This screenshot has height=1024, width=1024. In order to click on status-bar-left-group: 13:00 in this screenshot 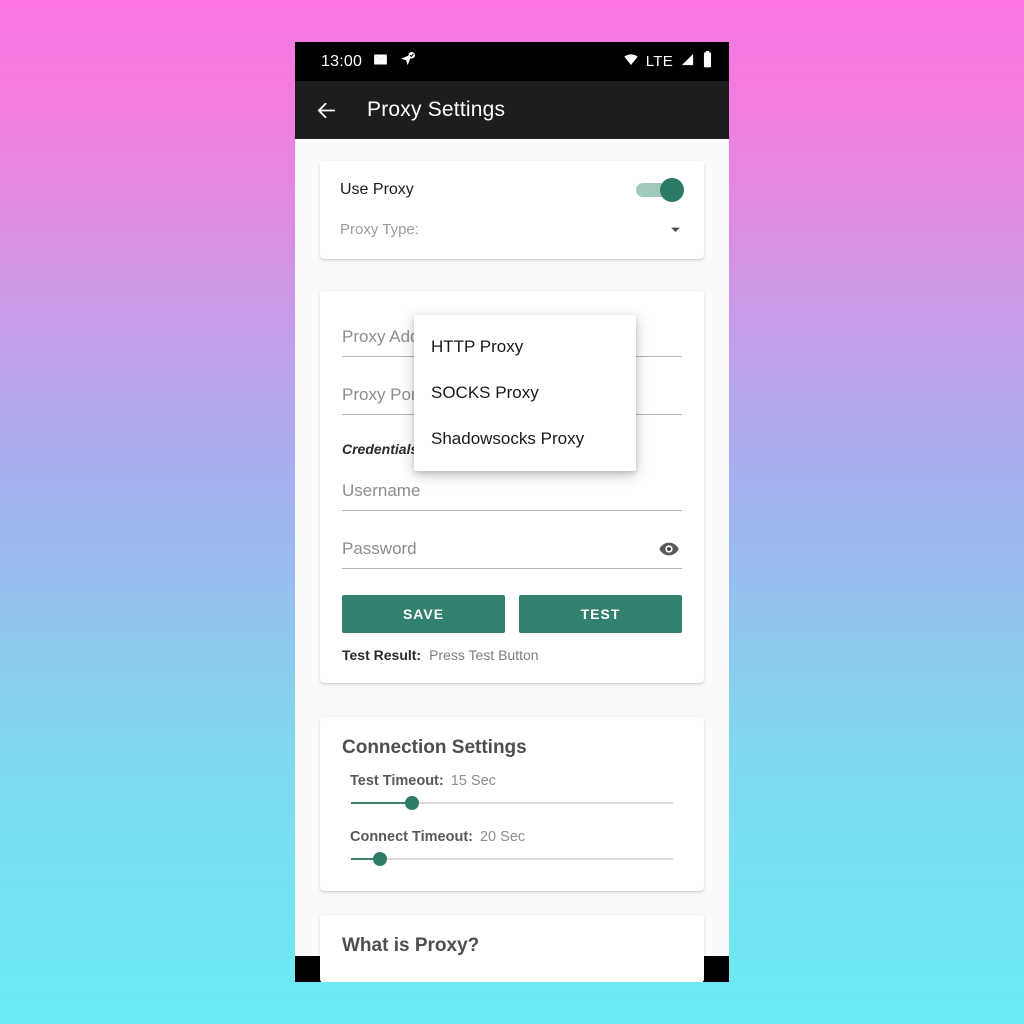, I will do `click(368, 62)`.